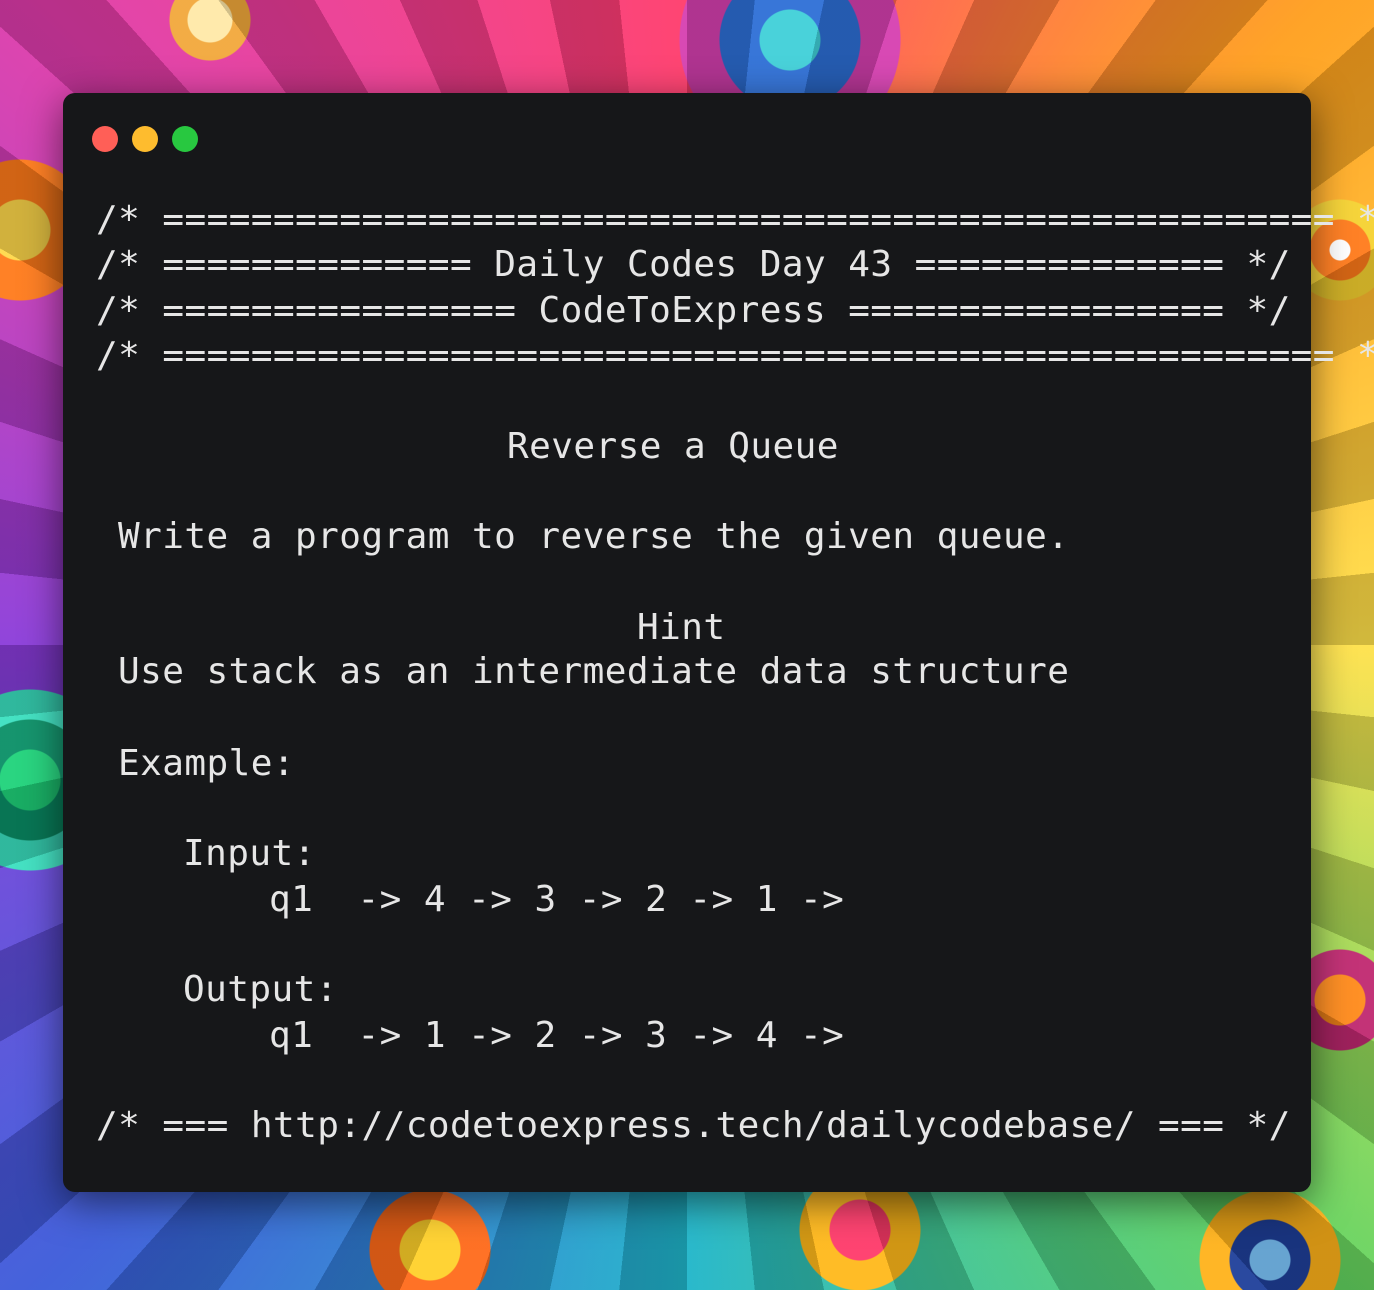 Image resolution: width=1374 pixels, height=1290 pixels. What do you see at coordinates (557, 899) in the screenshot?
I see `input-value: q1 -> 4 -> 3 -> 2 -> 1 ->` at bounding box center [557, 899].